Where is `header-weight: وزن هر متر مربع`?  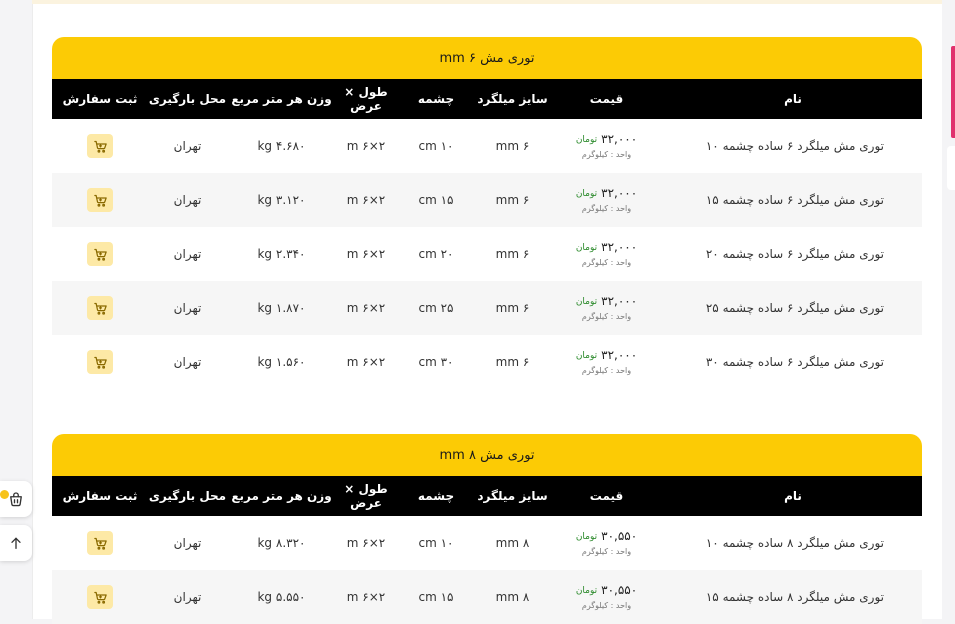
header-weight: وزن هر متر مربع is located at coordinates (281, 496).